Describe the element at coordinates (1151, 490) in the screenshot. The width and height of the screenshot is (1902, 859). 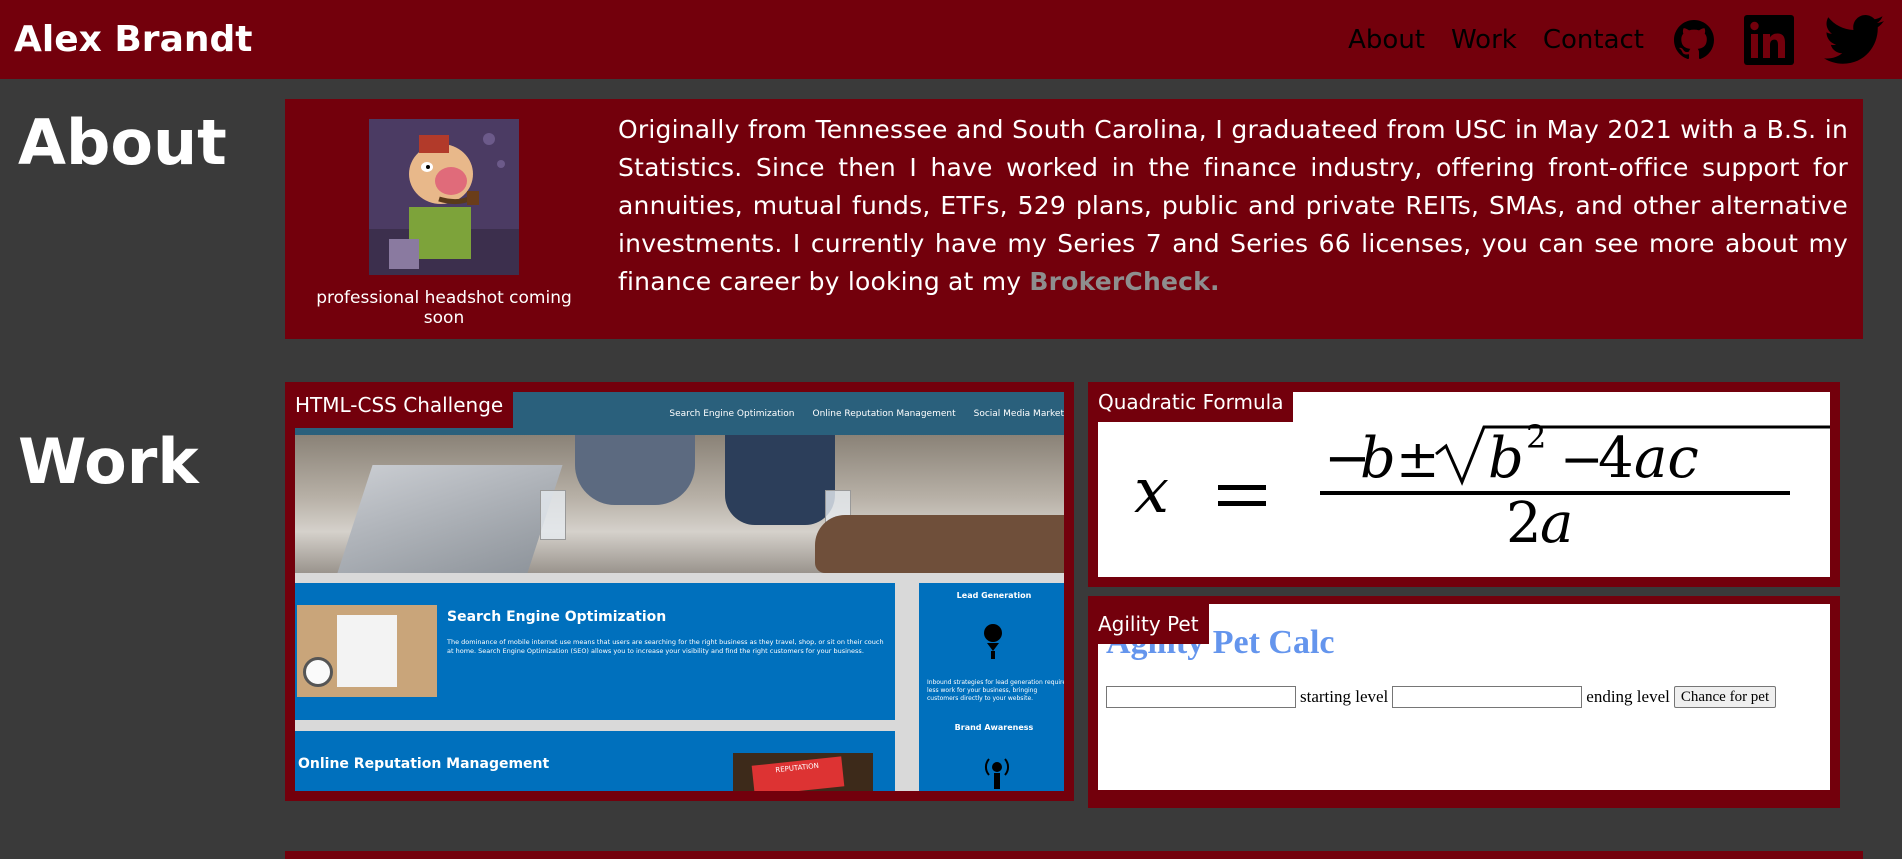
I see `svg-text: x` at that location.